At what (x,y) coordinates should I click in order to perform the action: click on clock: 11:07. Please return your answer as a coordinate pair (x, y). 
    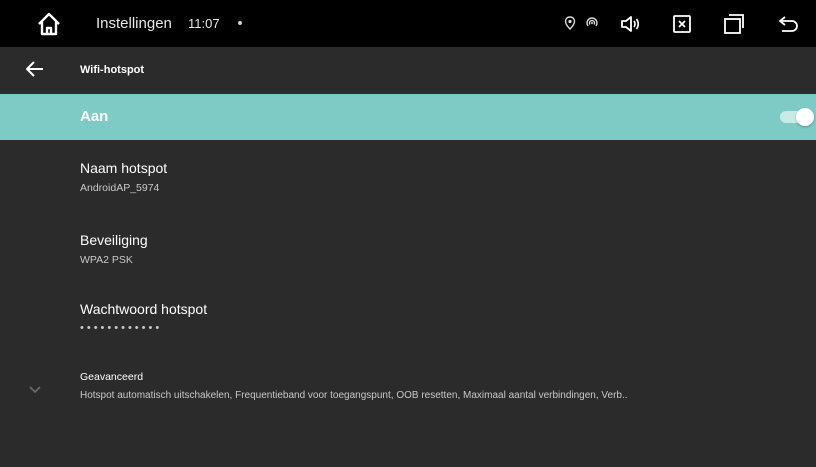
    Looking at the image, I should click on (204, 23).